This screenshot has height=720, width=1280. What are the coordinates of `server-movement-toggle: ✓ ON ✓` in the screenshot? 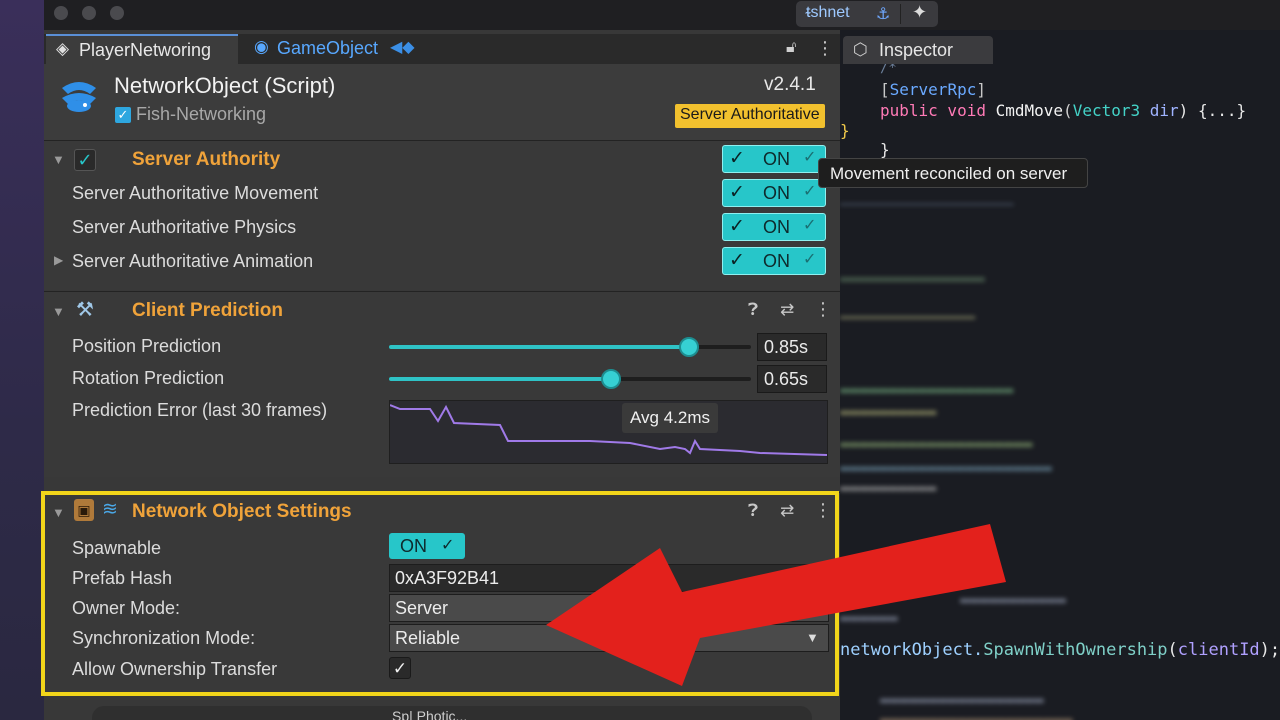 It's located at (774, 193).